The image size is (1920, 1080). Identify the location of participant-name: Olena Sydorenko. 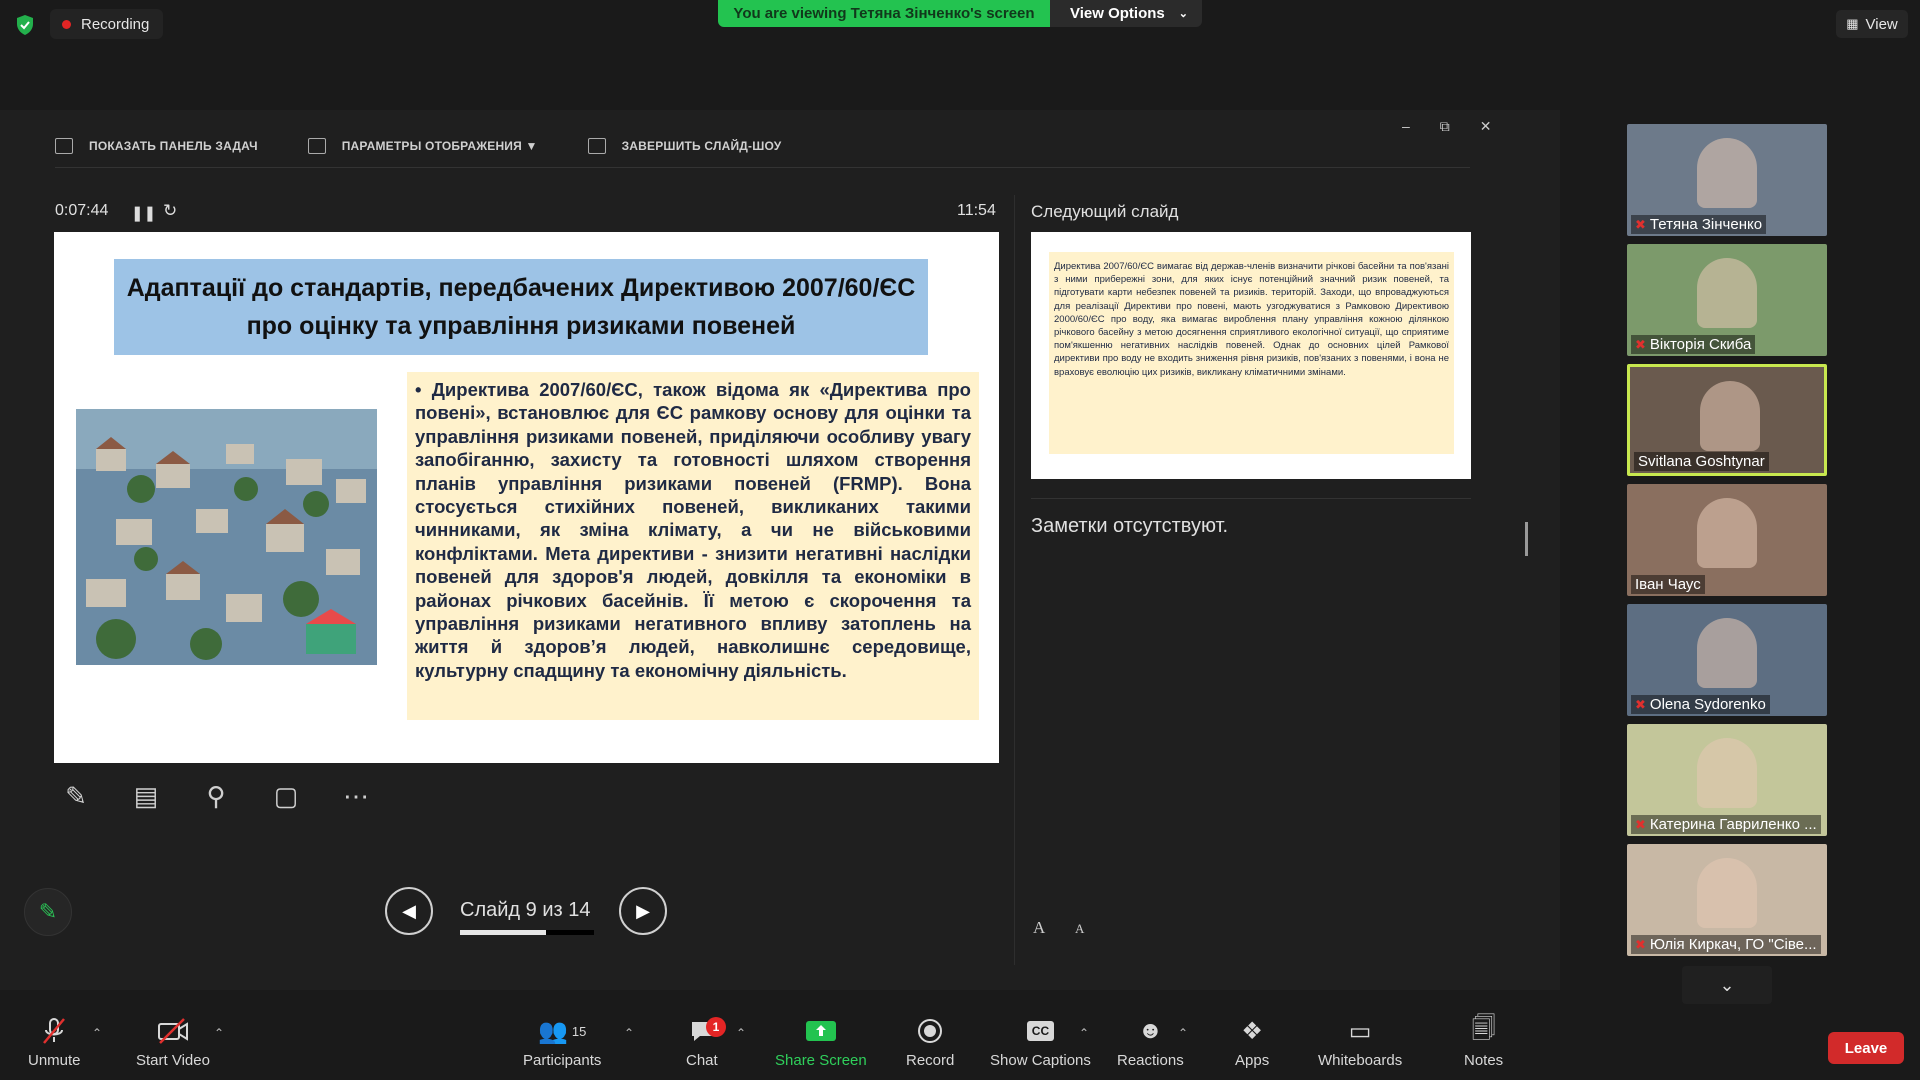
(1707, 704).